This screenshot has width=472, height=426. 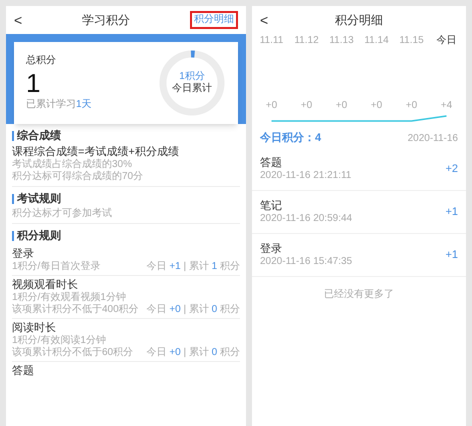 What do you see at coordinates (192, 76) in the screenshot?
I see `ring-value: 1积分` at bounding box center [192, 76].